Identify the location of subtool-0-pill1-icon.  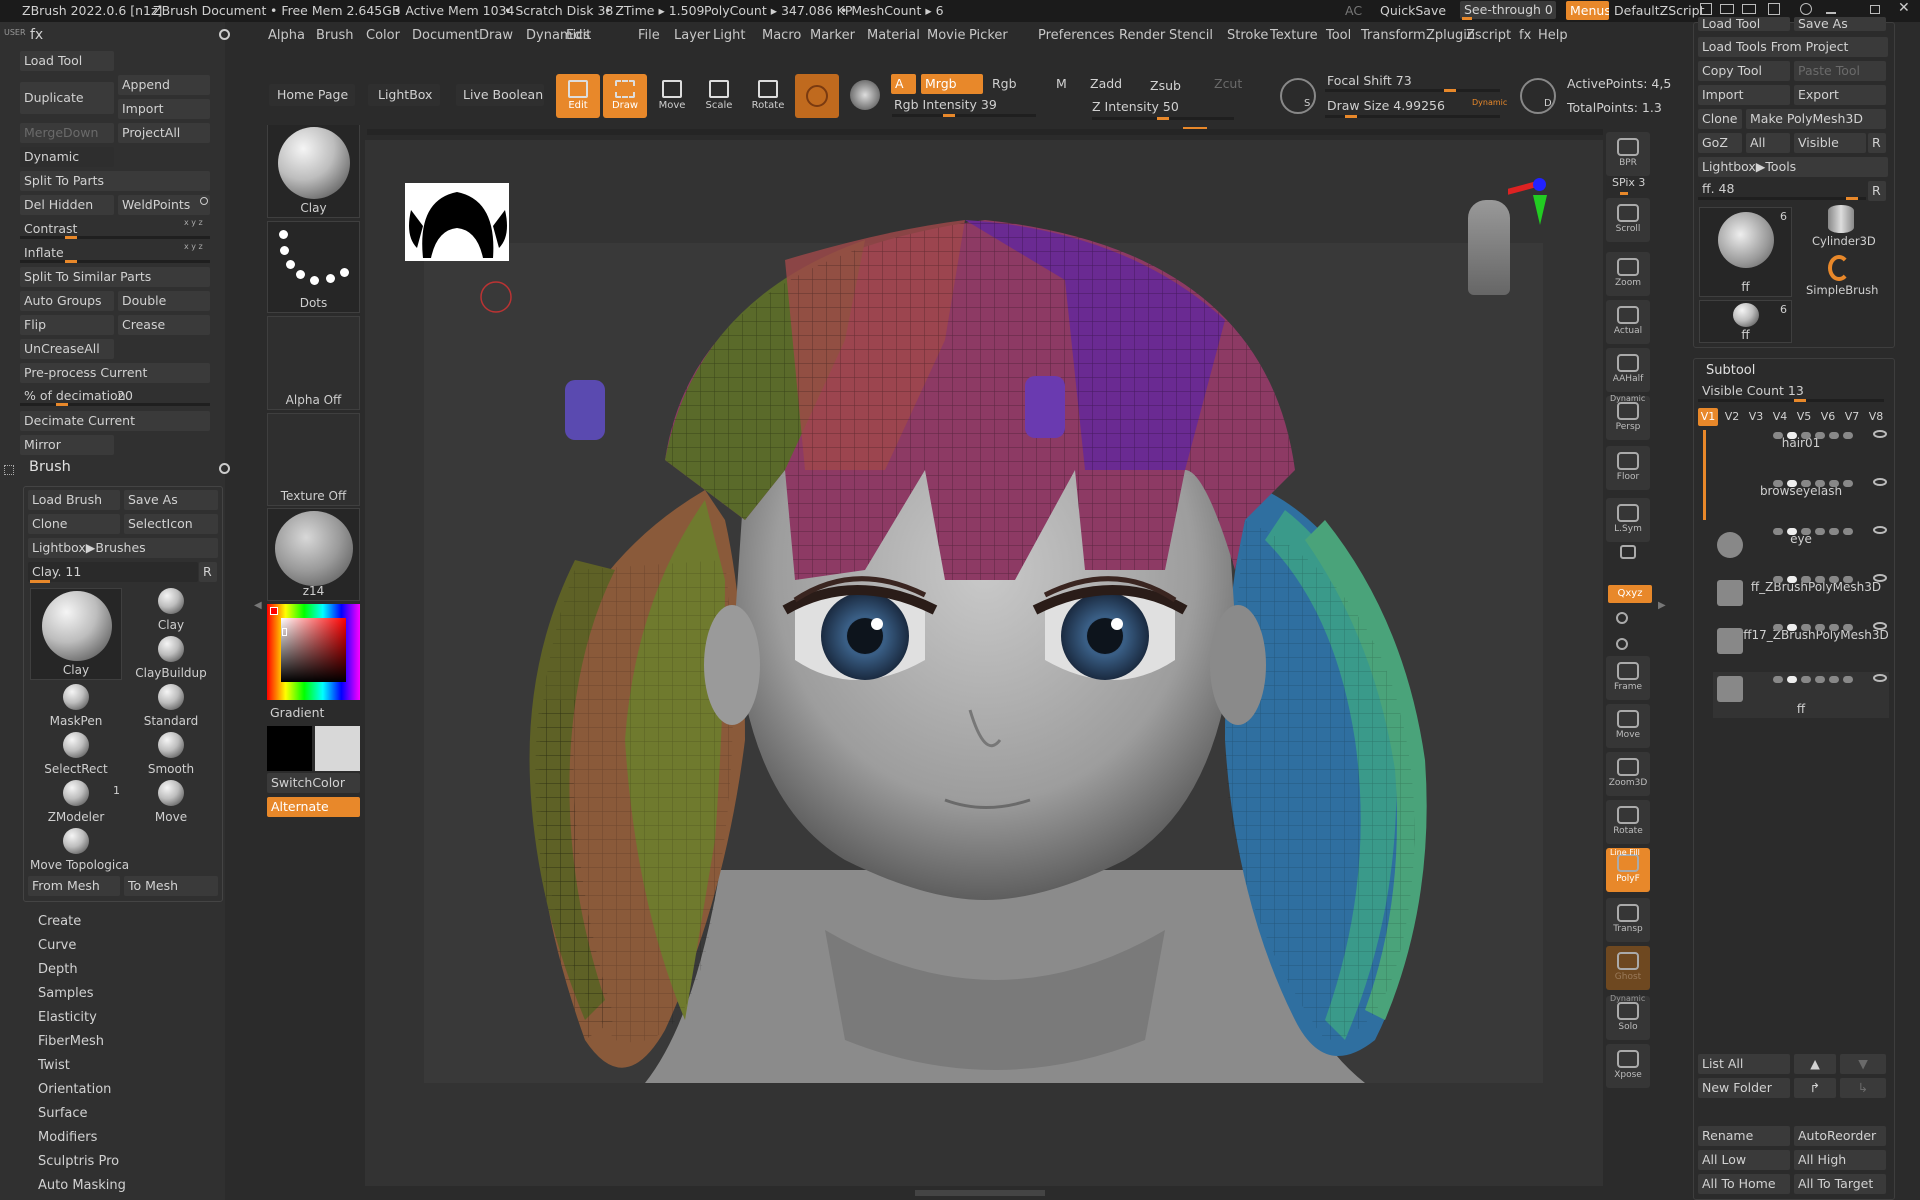
(1792, 435).